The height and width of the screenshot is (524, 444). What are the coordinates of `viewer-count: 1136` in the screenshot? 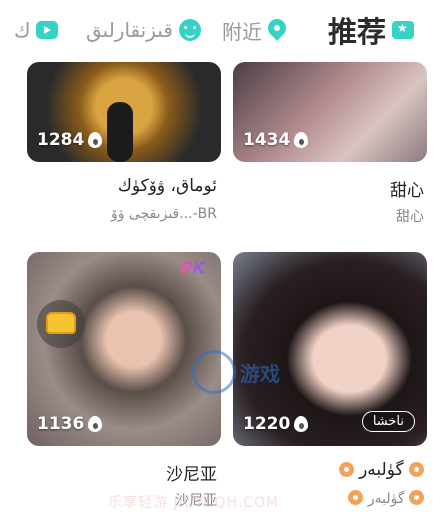 It's located at (70, 424).